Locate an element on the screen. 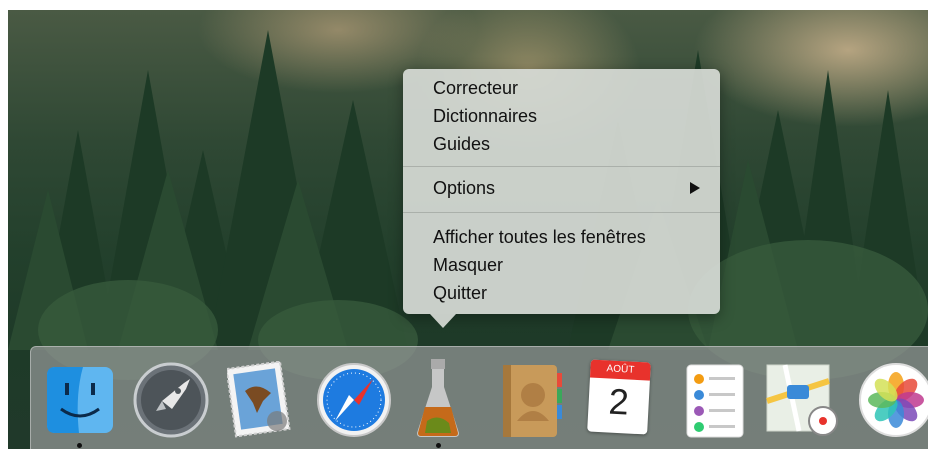 This screenshot has width=928, height=449. submenu-arrow-icon is located at coordinates (695, 188).